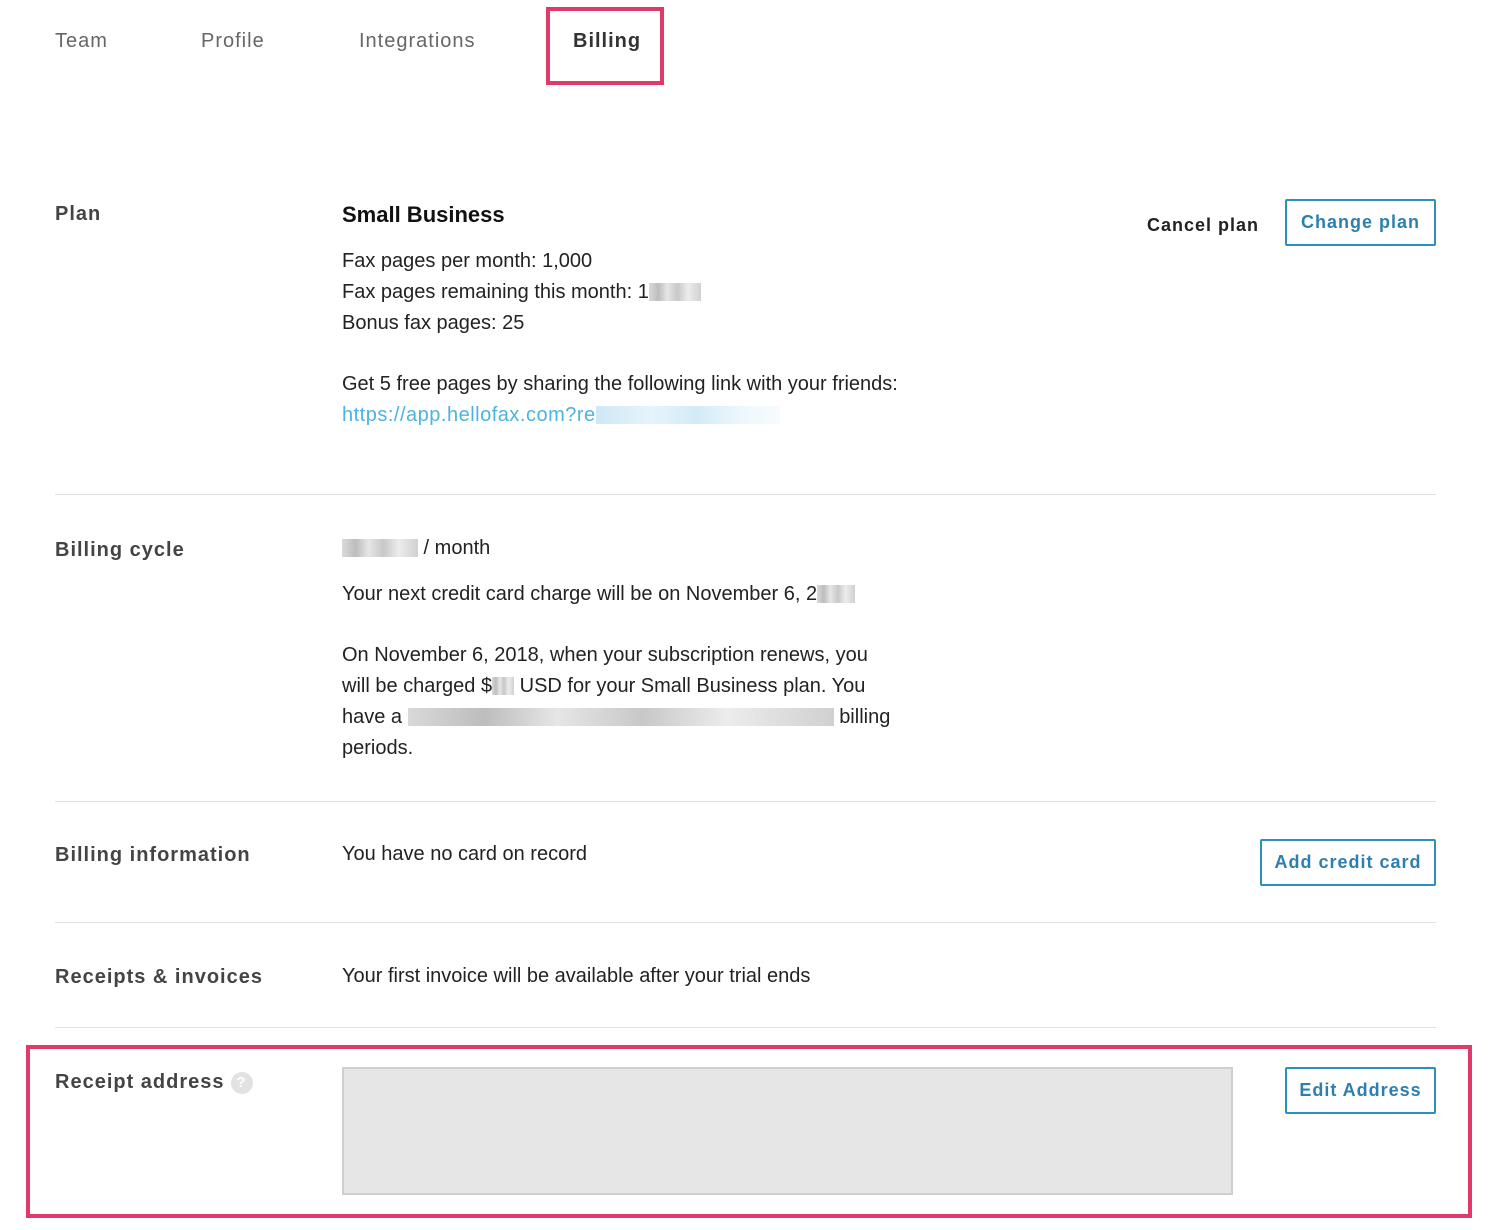 Image resolution: width=1500 pixels, height=1230 pixels. Describe the element at coordinates (78, 214) in the screenshot. I see `plan-label: Plan` at that location.